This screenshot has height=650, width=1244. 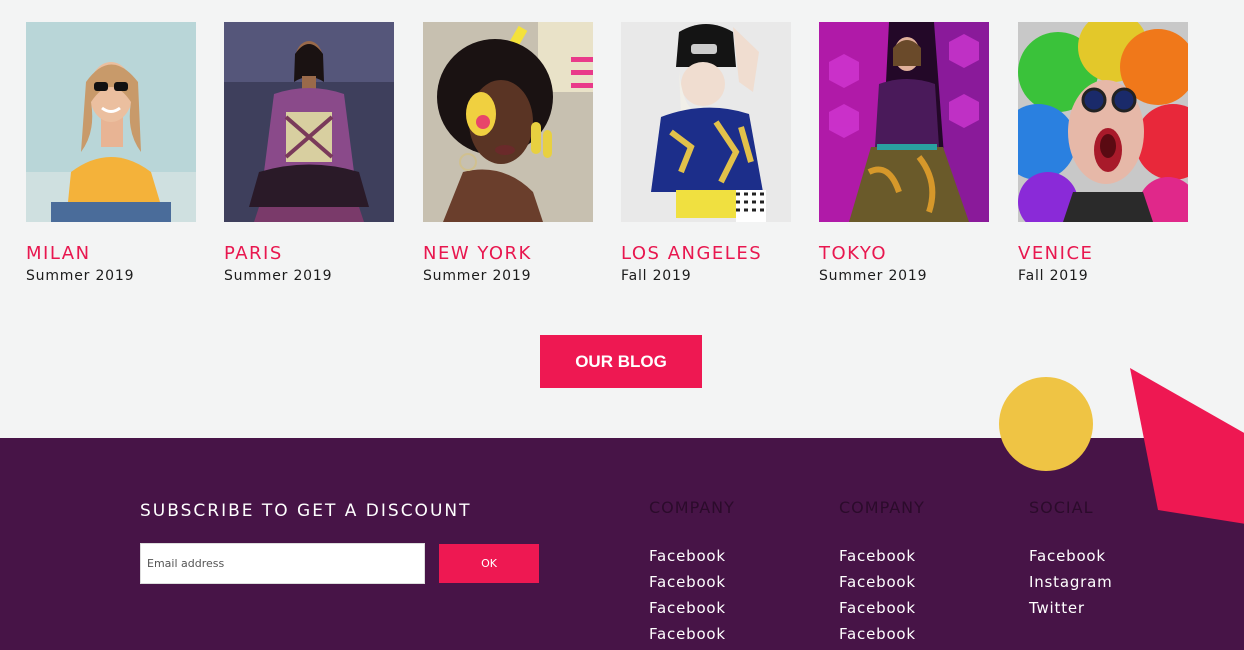 I want to click on collection-city: LOS ANGELES, so click(x=706, y=254).